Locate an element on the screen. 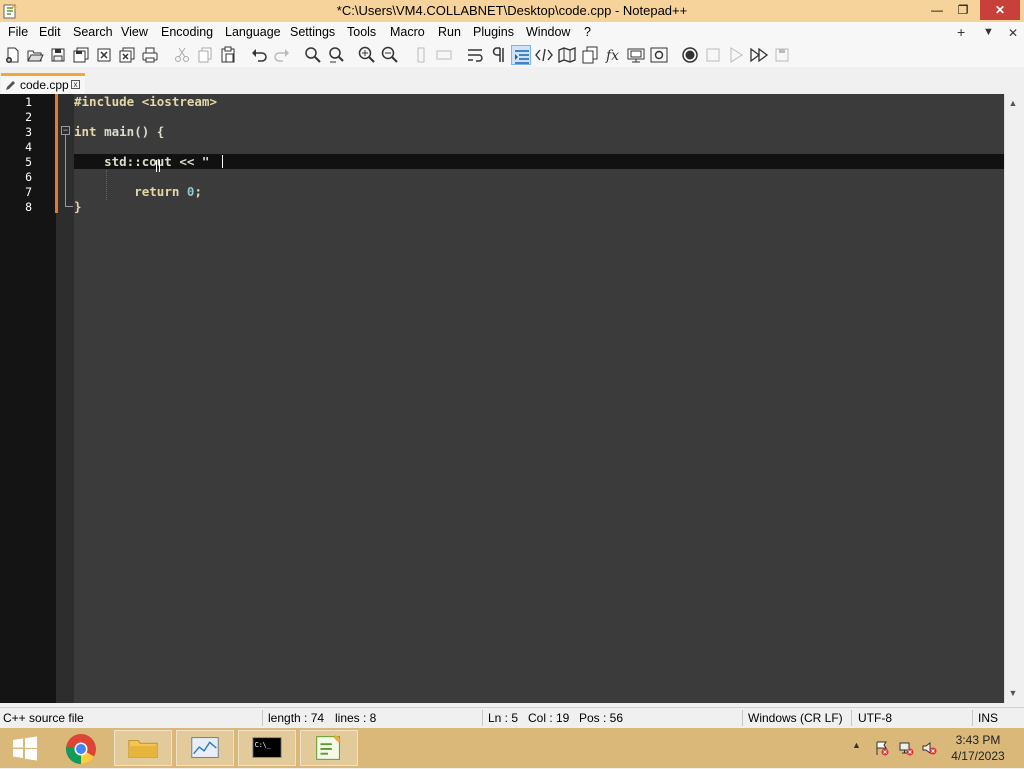 The width and height of the screenshot is (1024, 769). close-document-button: ✕ is located at coordinates (1013, 33).